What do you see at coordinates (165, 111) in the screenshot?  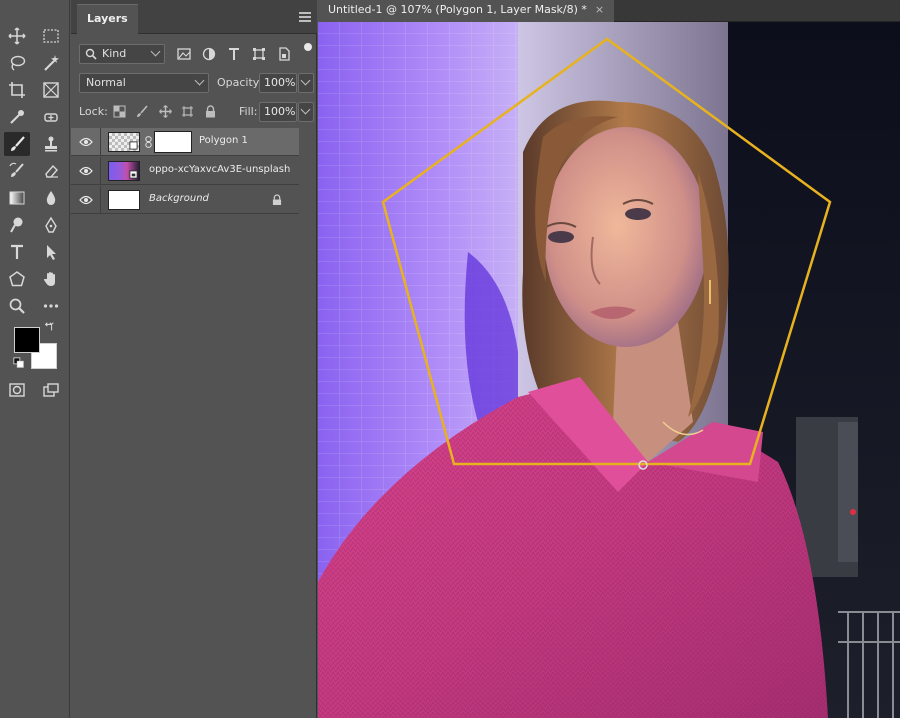 I see `lock-position-icon` at bounding box center [165, 111].